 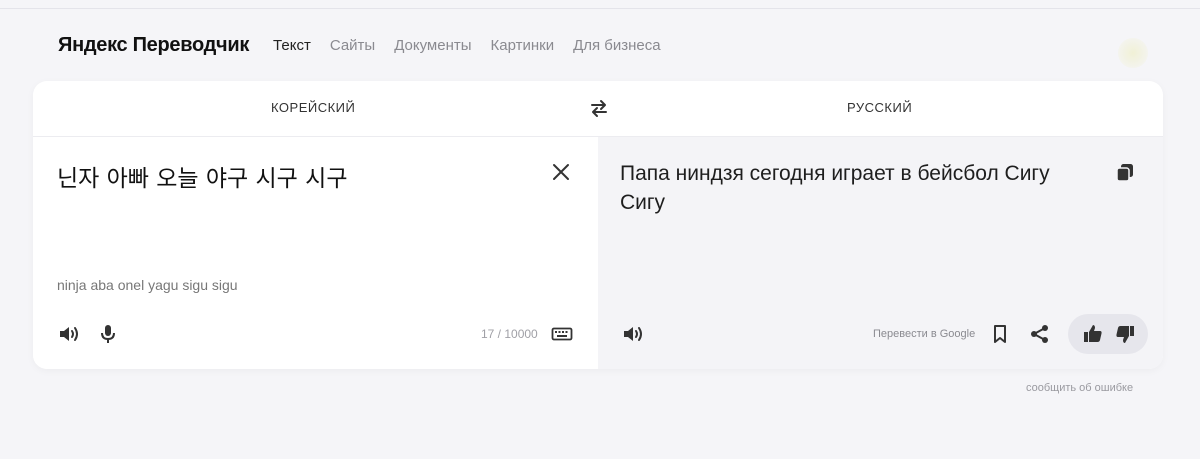 What do you see at coordinates (1079, 388) in the screenshot?
I see `report-error-link: сообщить об ошибке` at bounding box center [1079, 388].